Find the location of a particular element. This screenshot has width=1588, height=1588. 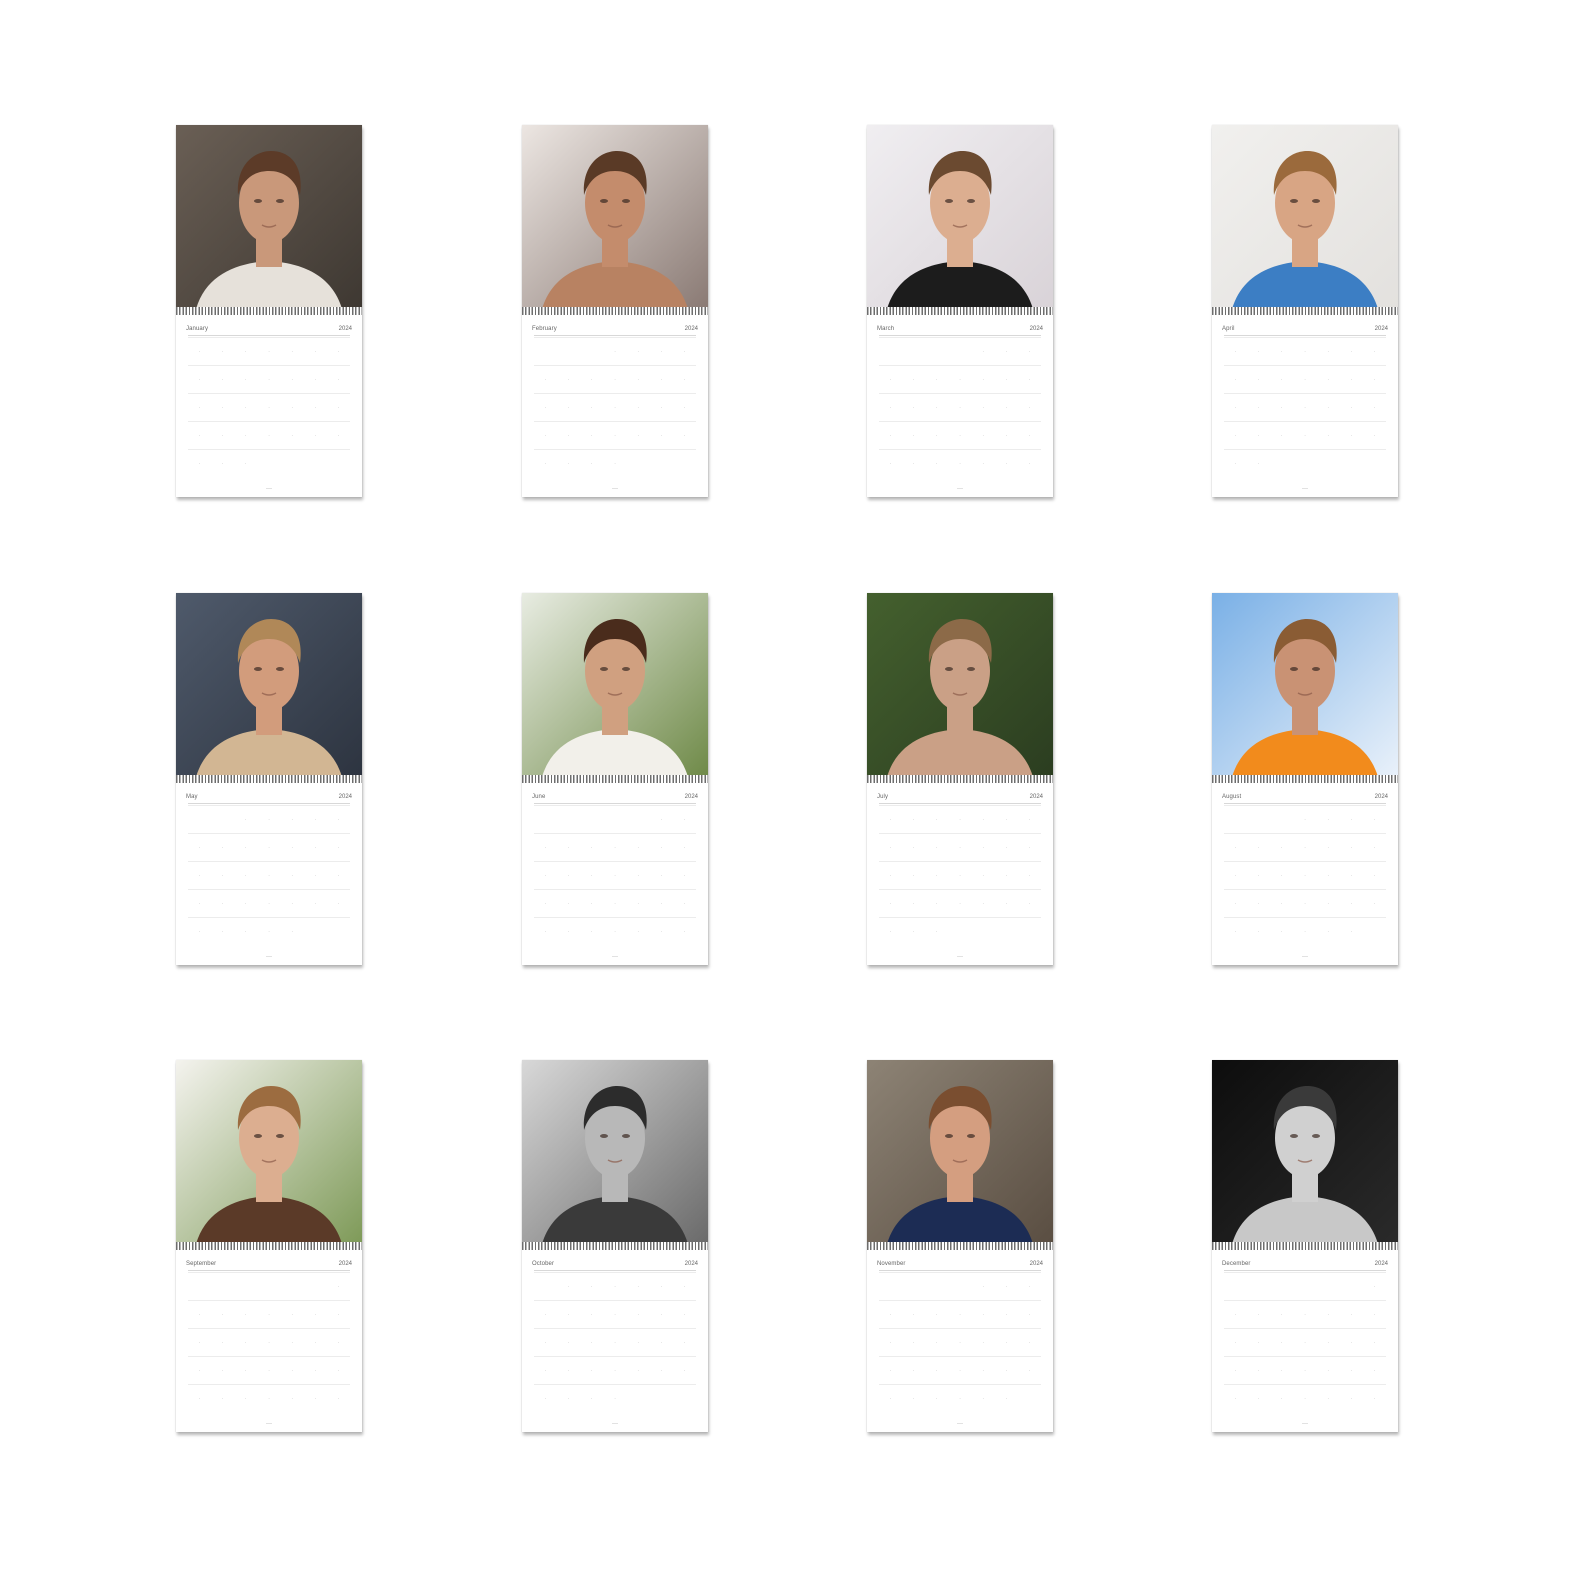

day-grid: · · · · · · · · · · · · · · · · · · · · · · · · · · · · · is located at coordinates (1305, 1342).